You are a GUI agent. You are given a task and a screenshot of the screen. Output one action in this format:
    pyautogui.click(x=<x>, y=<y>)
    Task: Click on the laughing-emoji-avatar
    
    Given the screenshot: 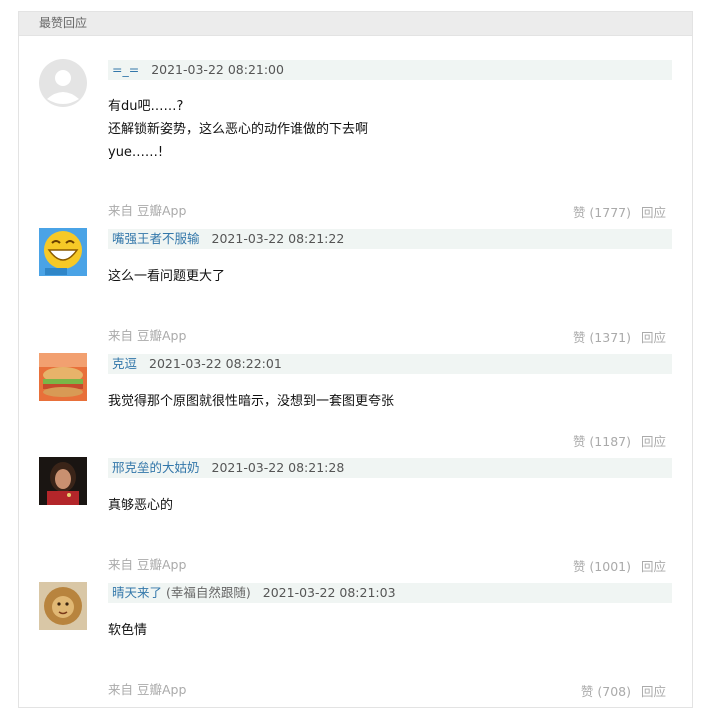 What is the action you would take?
    pyautogui.click(x=63, y=252)
    